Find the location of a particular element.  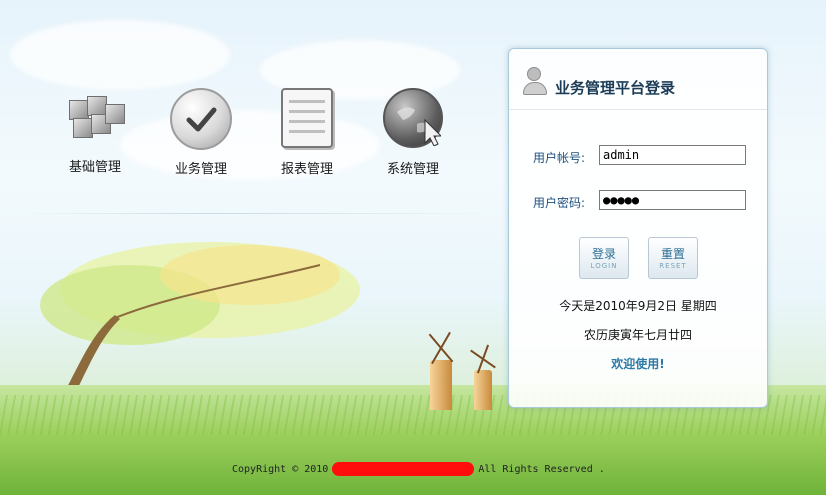

check-circle-icon is located at coordinates (201, 120).